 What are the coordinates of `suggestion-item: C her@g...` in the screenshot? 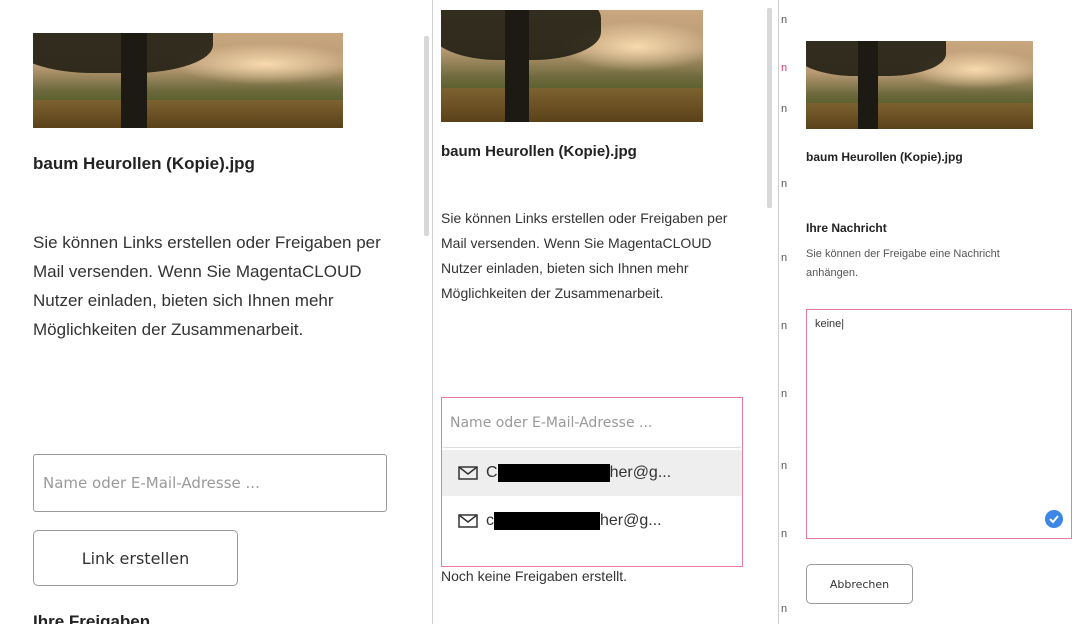 It's located at (592, 473).